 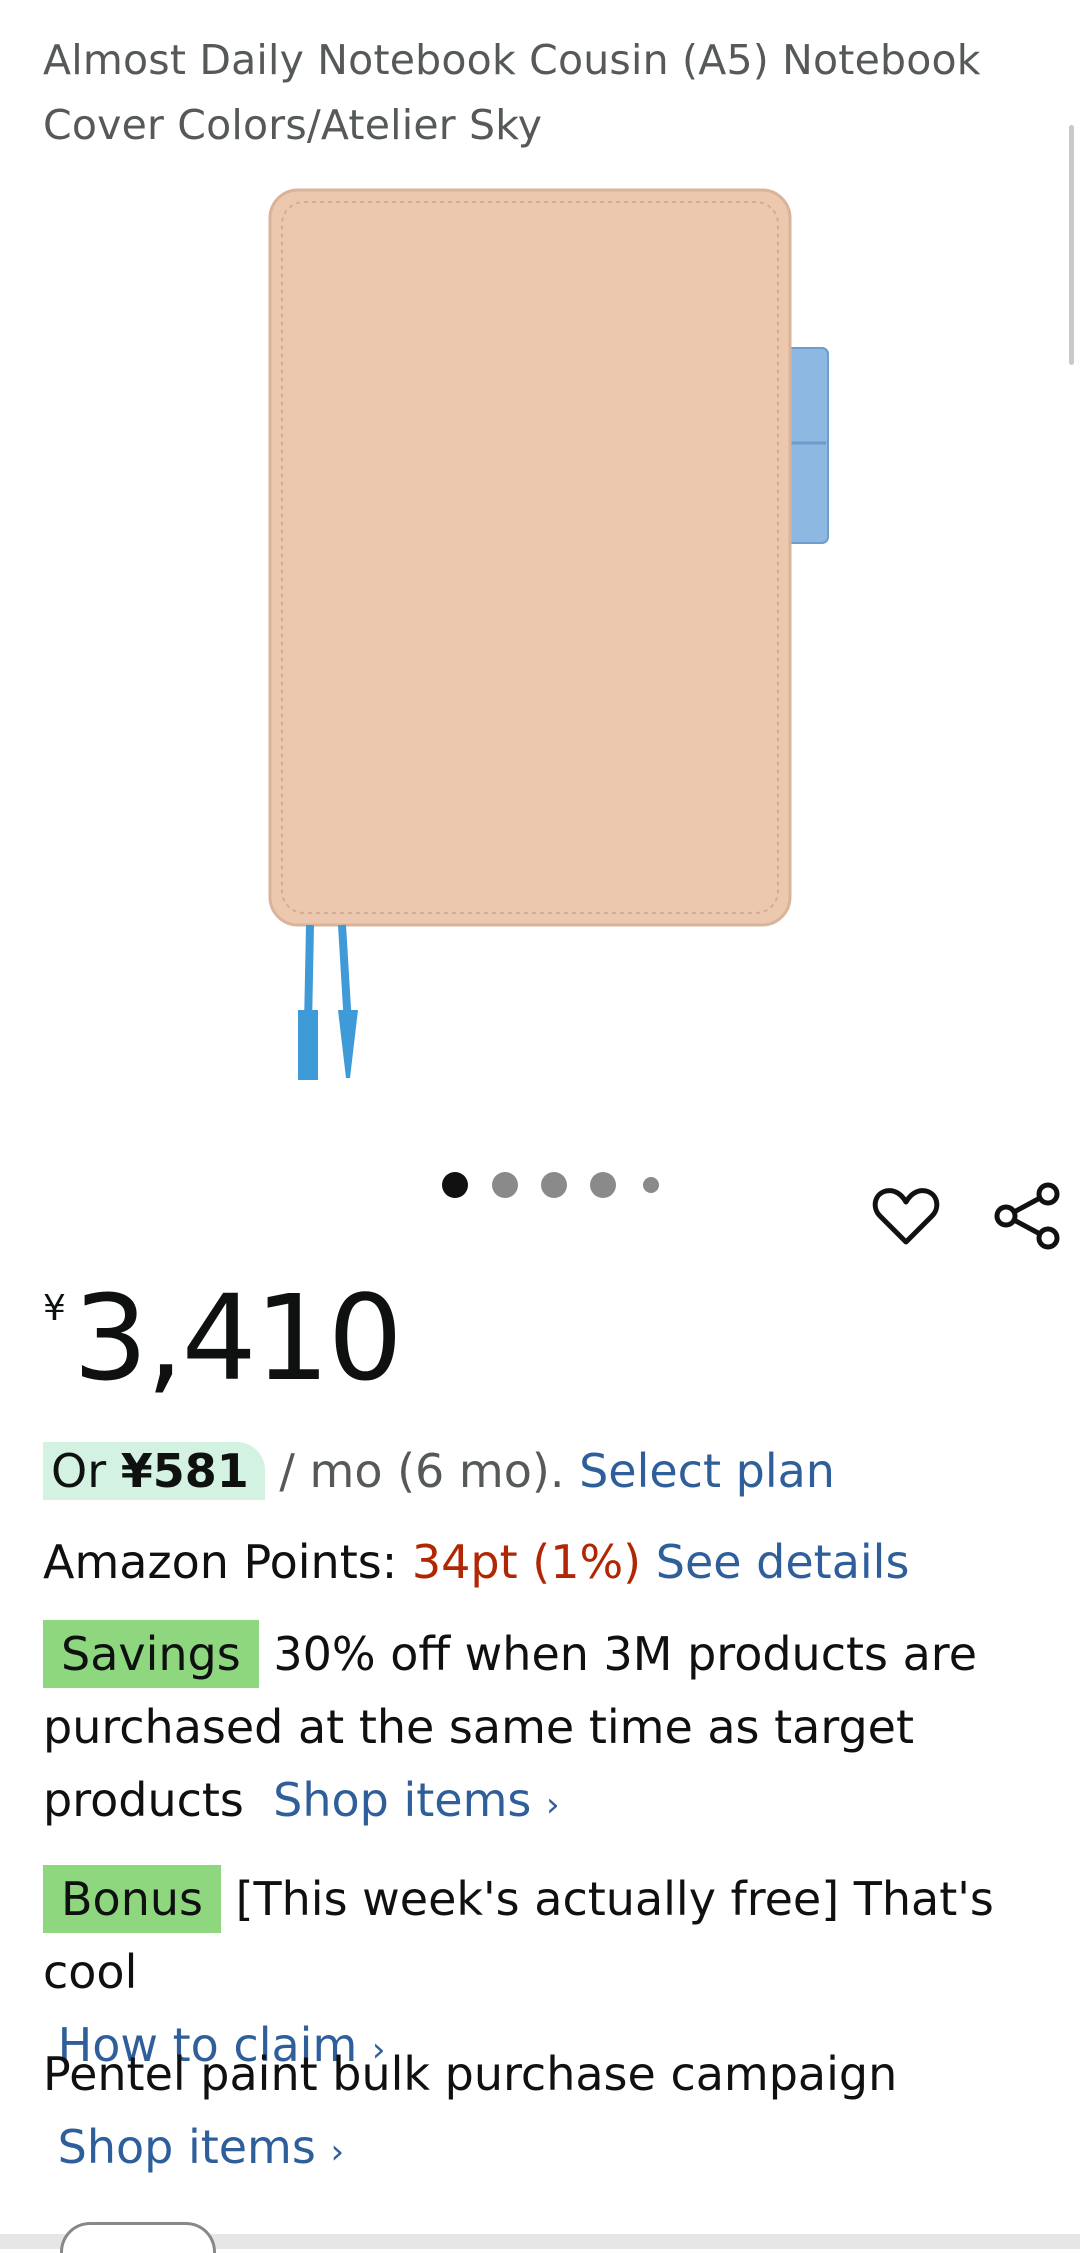 I want to click on points-row: Amazon Points: 34pt (1%) See details, so click(x=476, y=1562).